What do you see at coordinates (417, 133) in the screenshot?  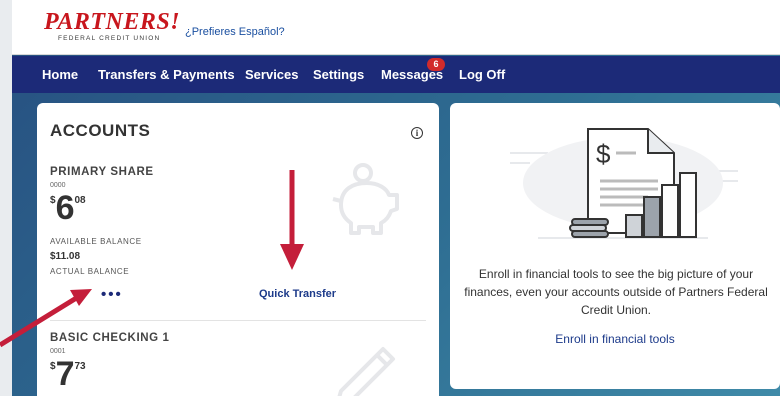 I see `info-icon: i` at bounding box center [417, 133].